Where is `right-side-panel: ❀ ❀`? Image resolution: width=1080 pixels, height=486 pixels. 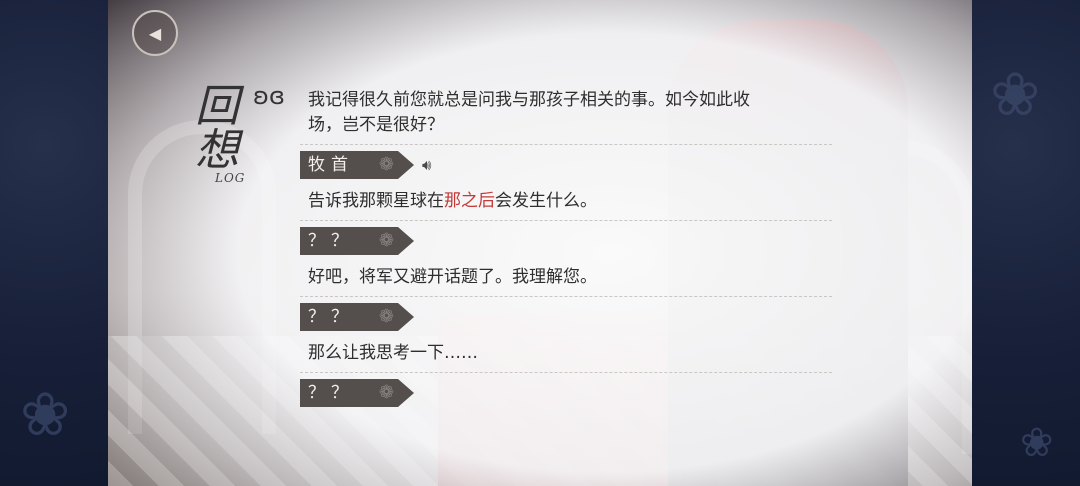
right-side-panel: ❀ ❀ is located at coordinates (1025, 243).